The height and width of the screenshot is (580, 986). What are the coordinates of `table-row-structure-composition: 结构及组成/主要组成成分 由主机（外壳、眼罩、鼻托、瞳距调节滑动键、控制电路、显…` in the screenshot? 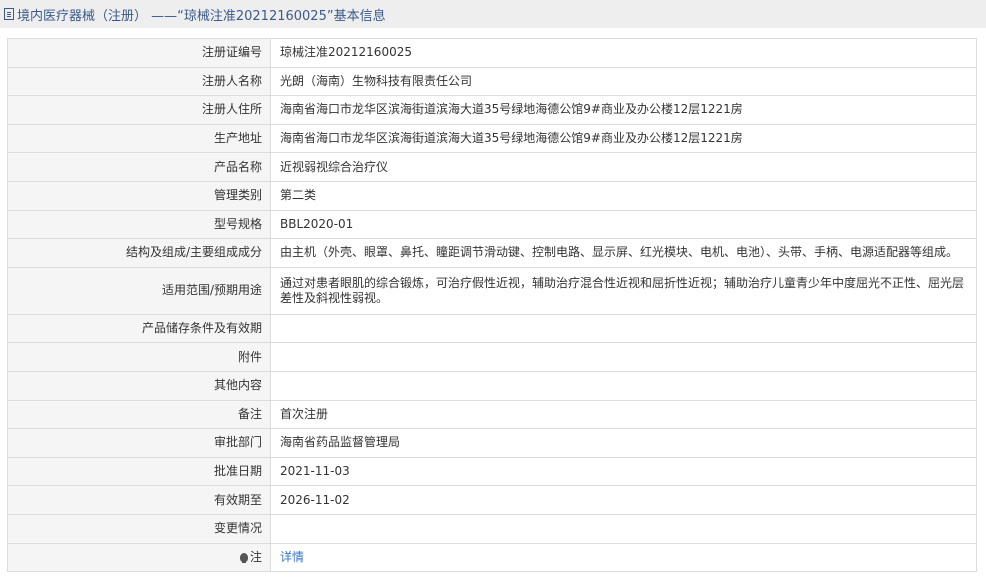 It's located at (492, 253).